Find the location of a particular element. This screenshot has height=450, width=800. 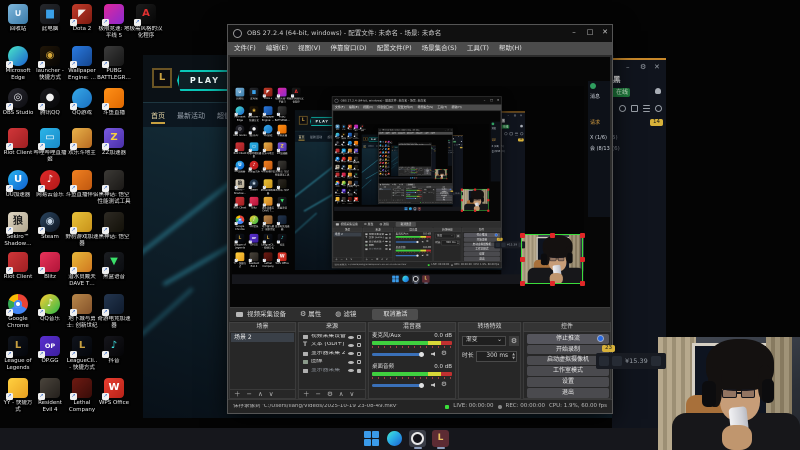

add-friend-icon is located at coordinates (454, 145).